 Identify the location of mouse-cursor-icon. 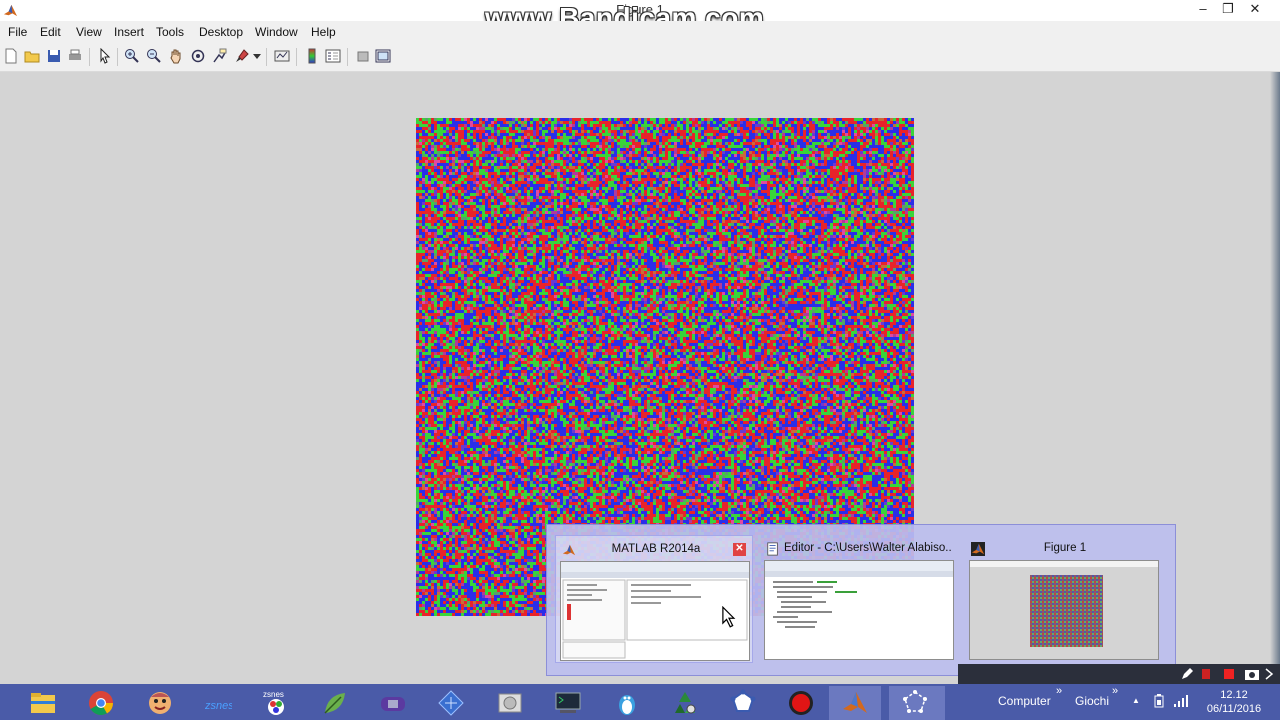
(729, 617).